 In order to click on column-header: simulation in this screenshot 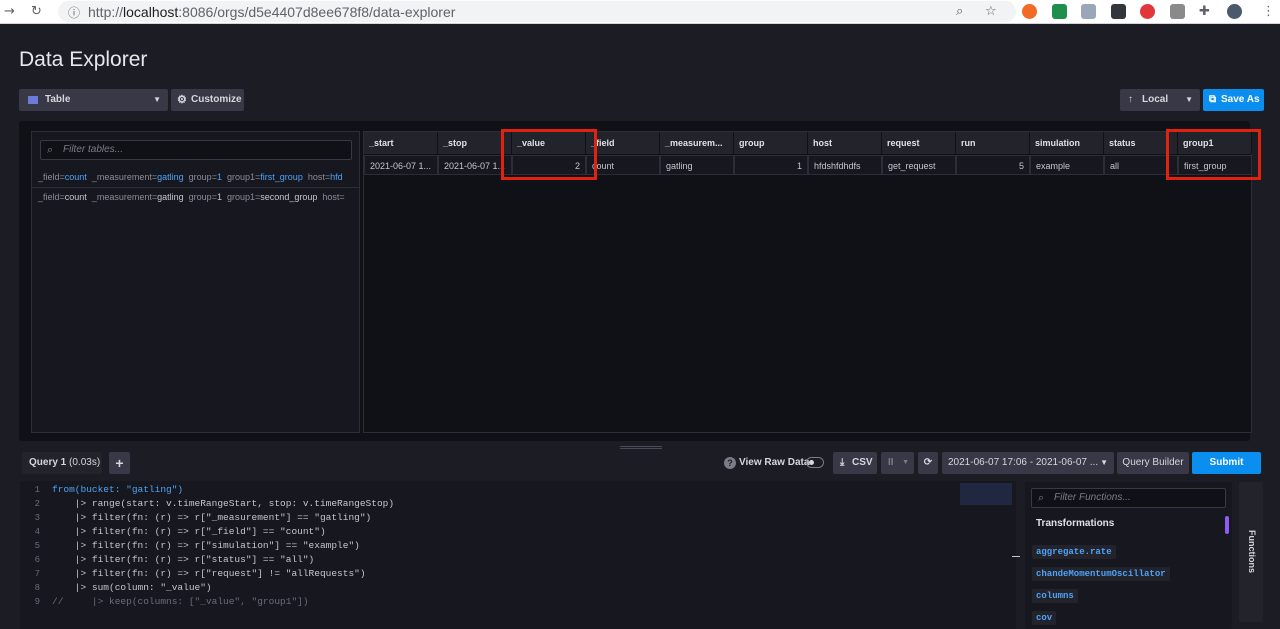, I will do `click(1067, 143)`.